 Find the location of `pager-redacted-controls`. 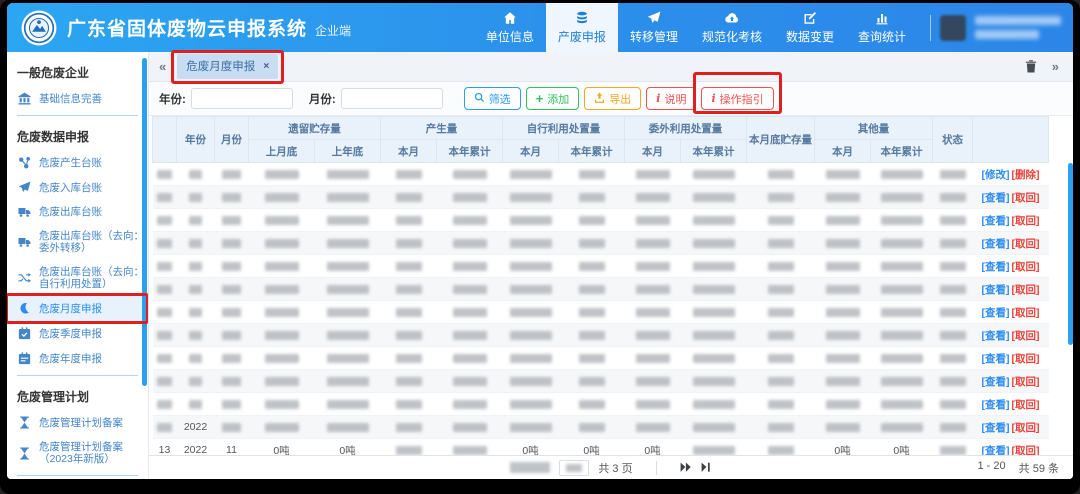

pager-redacted-controls is located at coordinates (530, 467).